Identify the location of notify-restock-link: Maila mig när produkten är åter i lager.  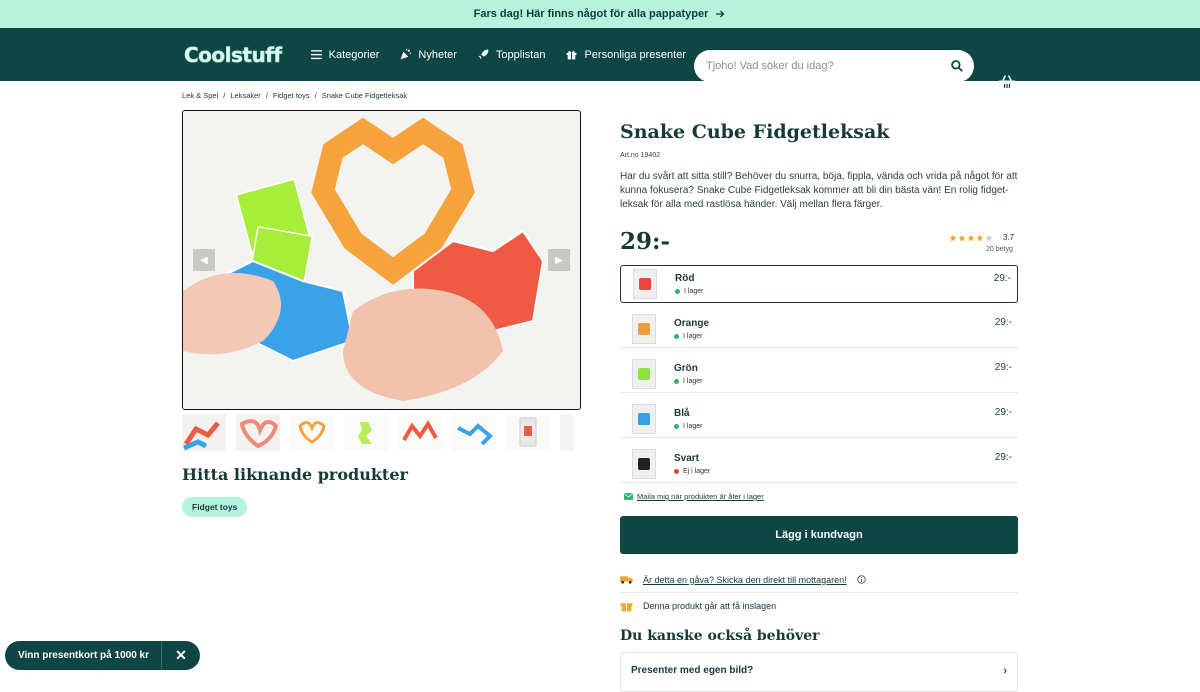
(694, 496).